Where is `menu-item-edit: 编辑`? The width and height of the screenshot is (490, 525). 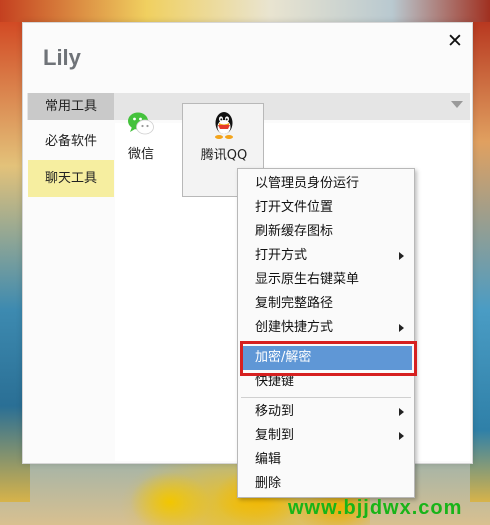
menu-item-edit: 编辑 is located at coordinates (326, 460).